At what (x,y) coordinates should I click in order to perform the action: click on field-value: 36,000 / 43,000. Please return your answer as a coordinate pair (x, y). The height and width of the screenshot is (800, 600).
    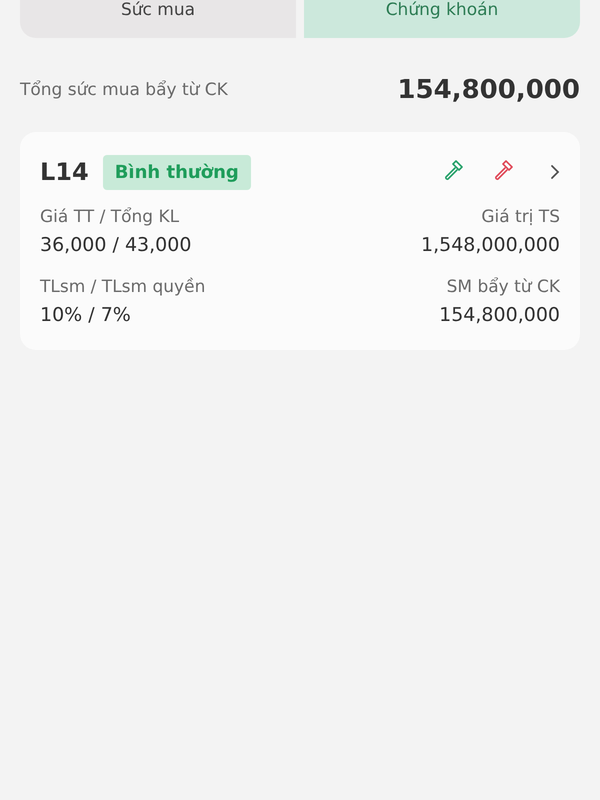
    Looking at the image, I should click on (116, 245).